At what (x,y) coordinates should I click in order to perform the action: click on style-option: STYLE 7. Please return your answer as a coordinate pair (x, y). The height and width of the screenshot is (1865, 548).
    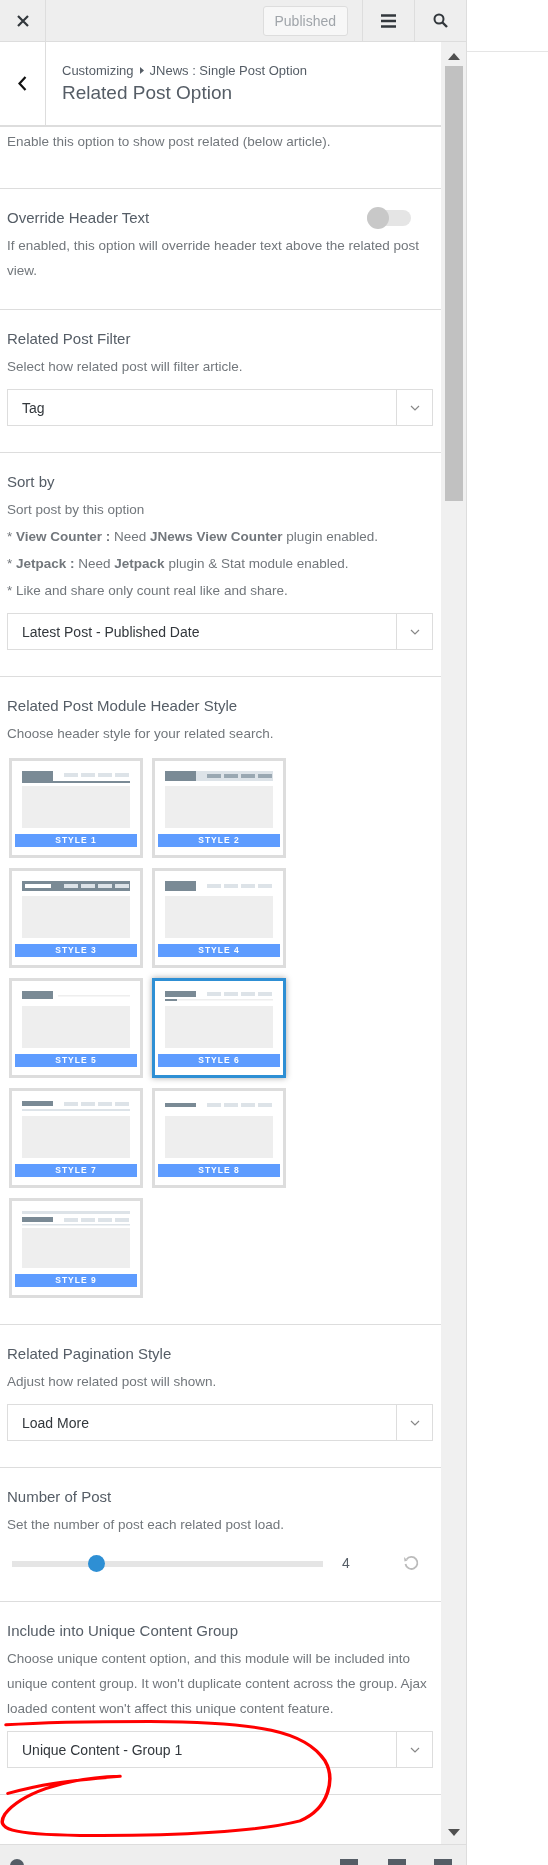
    Looking at the image, I should click on (76, 1138).